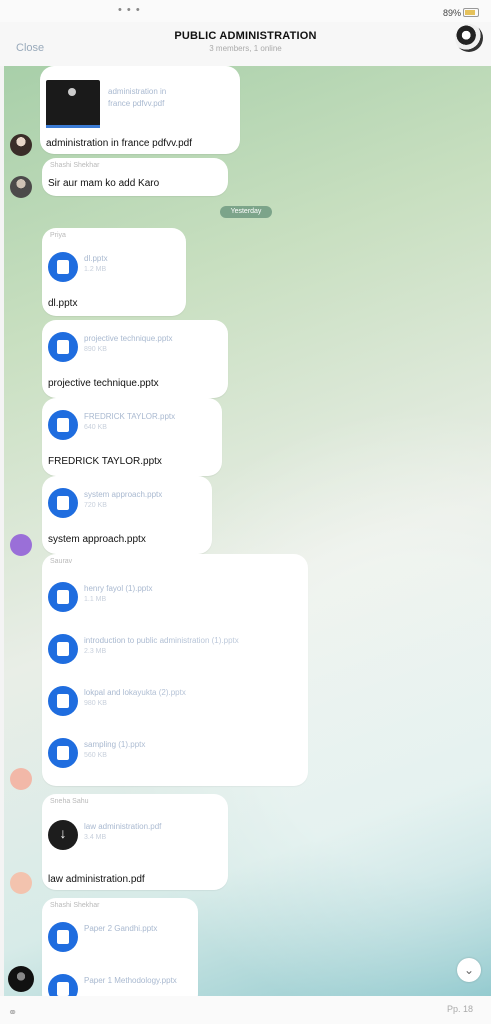 The height and width of the screenshot is (1024, 491). Describe the element at coordinates (138, 938) in the screenshot. I see `file-attachment: Paper 2 Gandhi.pptx` at that location.